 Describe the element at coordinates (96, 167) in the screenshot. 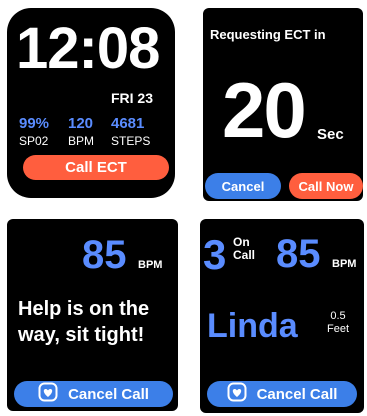

I see `call-ect-button: Call ECT` at that location.